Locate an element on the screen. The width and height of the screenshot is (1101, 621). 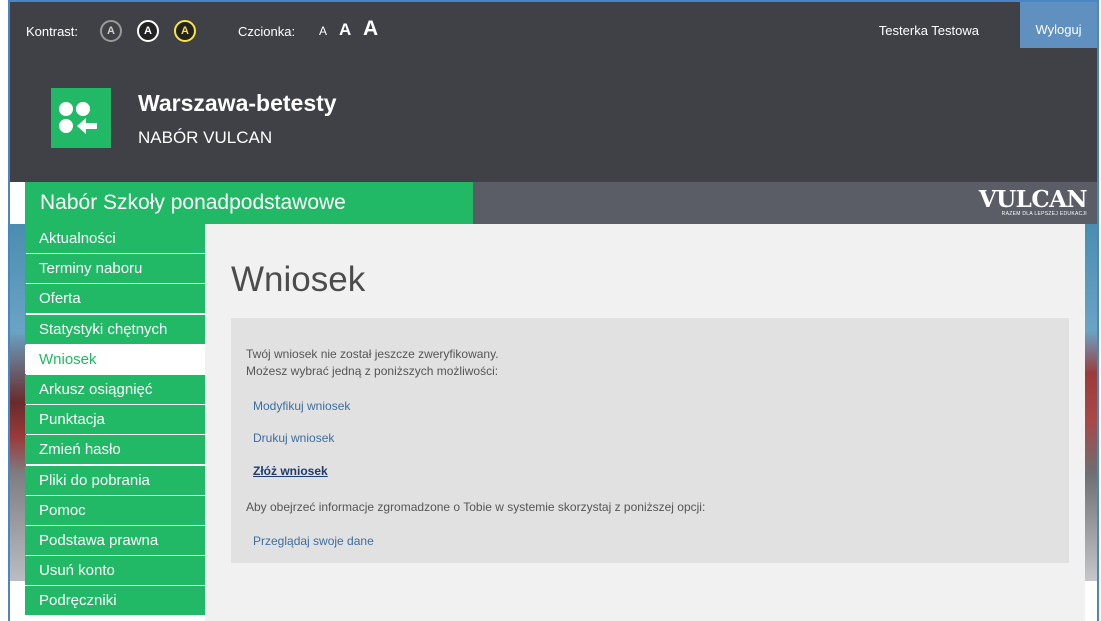
contrast-yellow-button: A is located at coordinates (185, 31).